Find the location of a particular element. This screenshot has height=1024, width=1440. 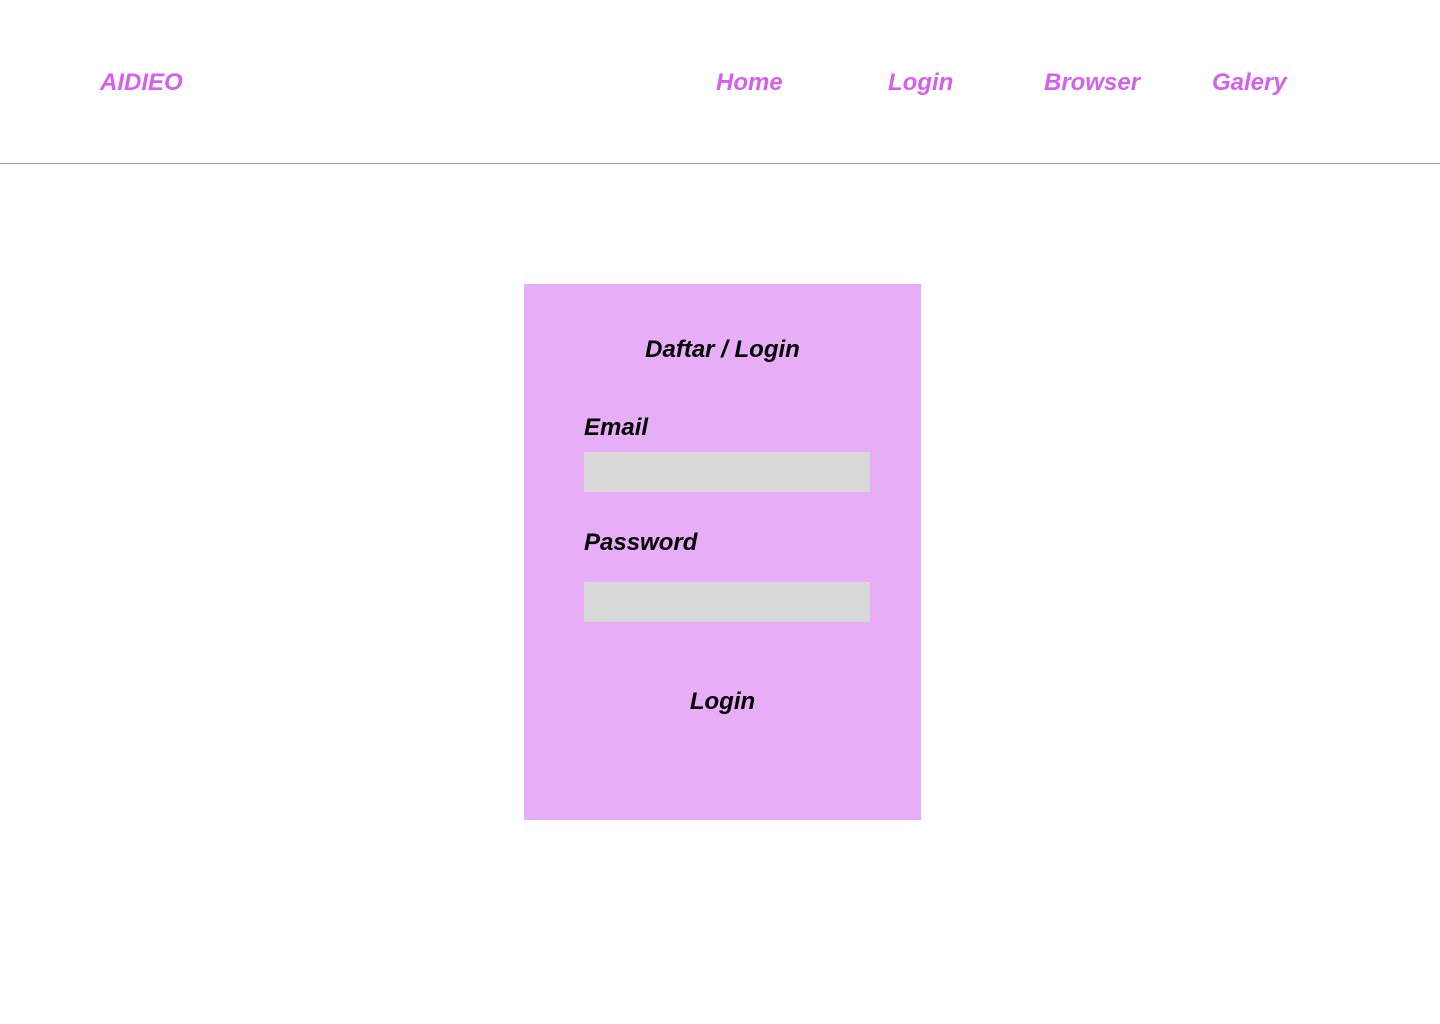

nav-login: Login is located at coordinates (920, 83).